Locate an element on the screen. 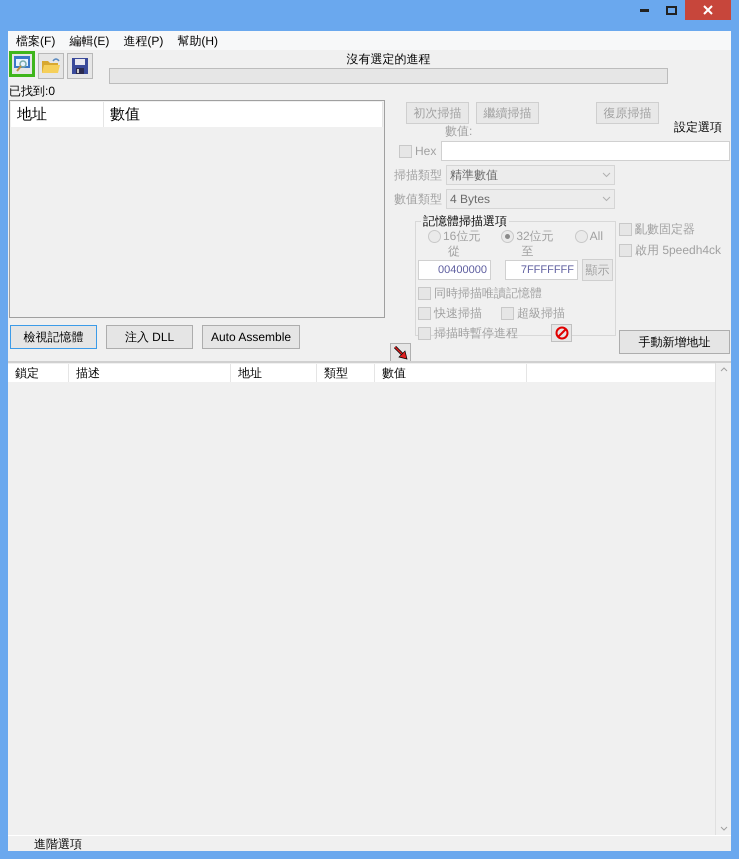  process-label: 沒有選定的進程 is located at coordinates (388, 59).